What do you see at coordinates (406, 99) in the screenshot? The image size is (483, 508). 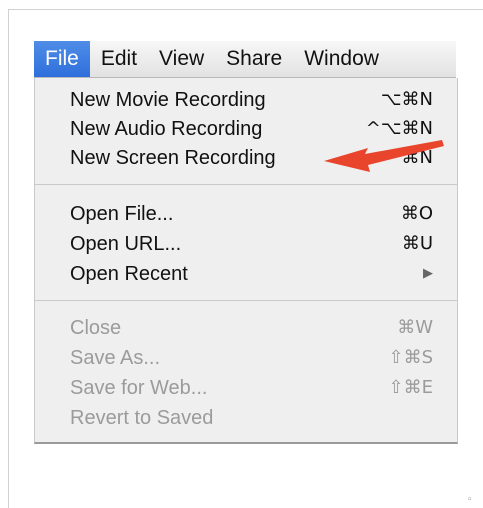 I see `menu-item-shortcut: ⌥⌘N` at bounding box center [406, 99].